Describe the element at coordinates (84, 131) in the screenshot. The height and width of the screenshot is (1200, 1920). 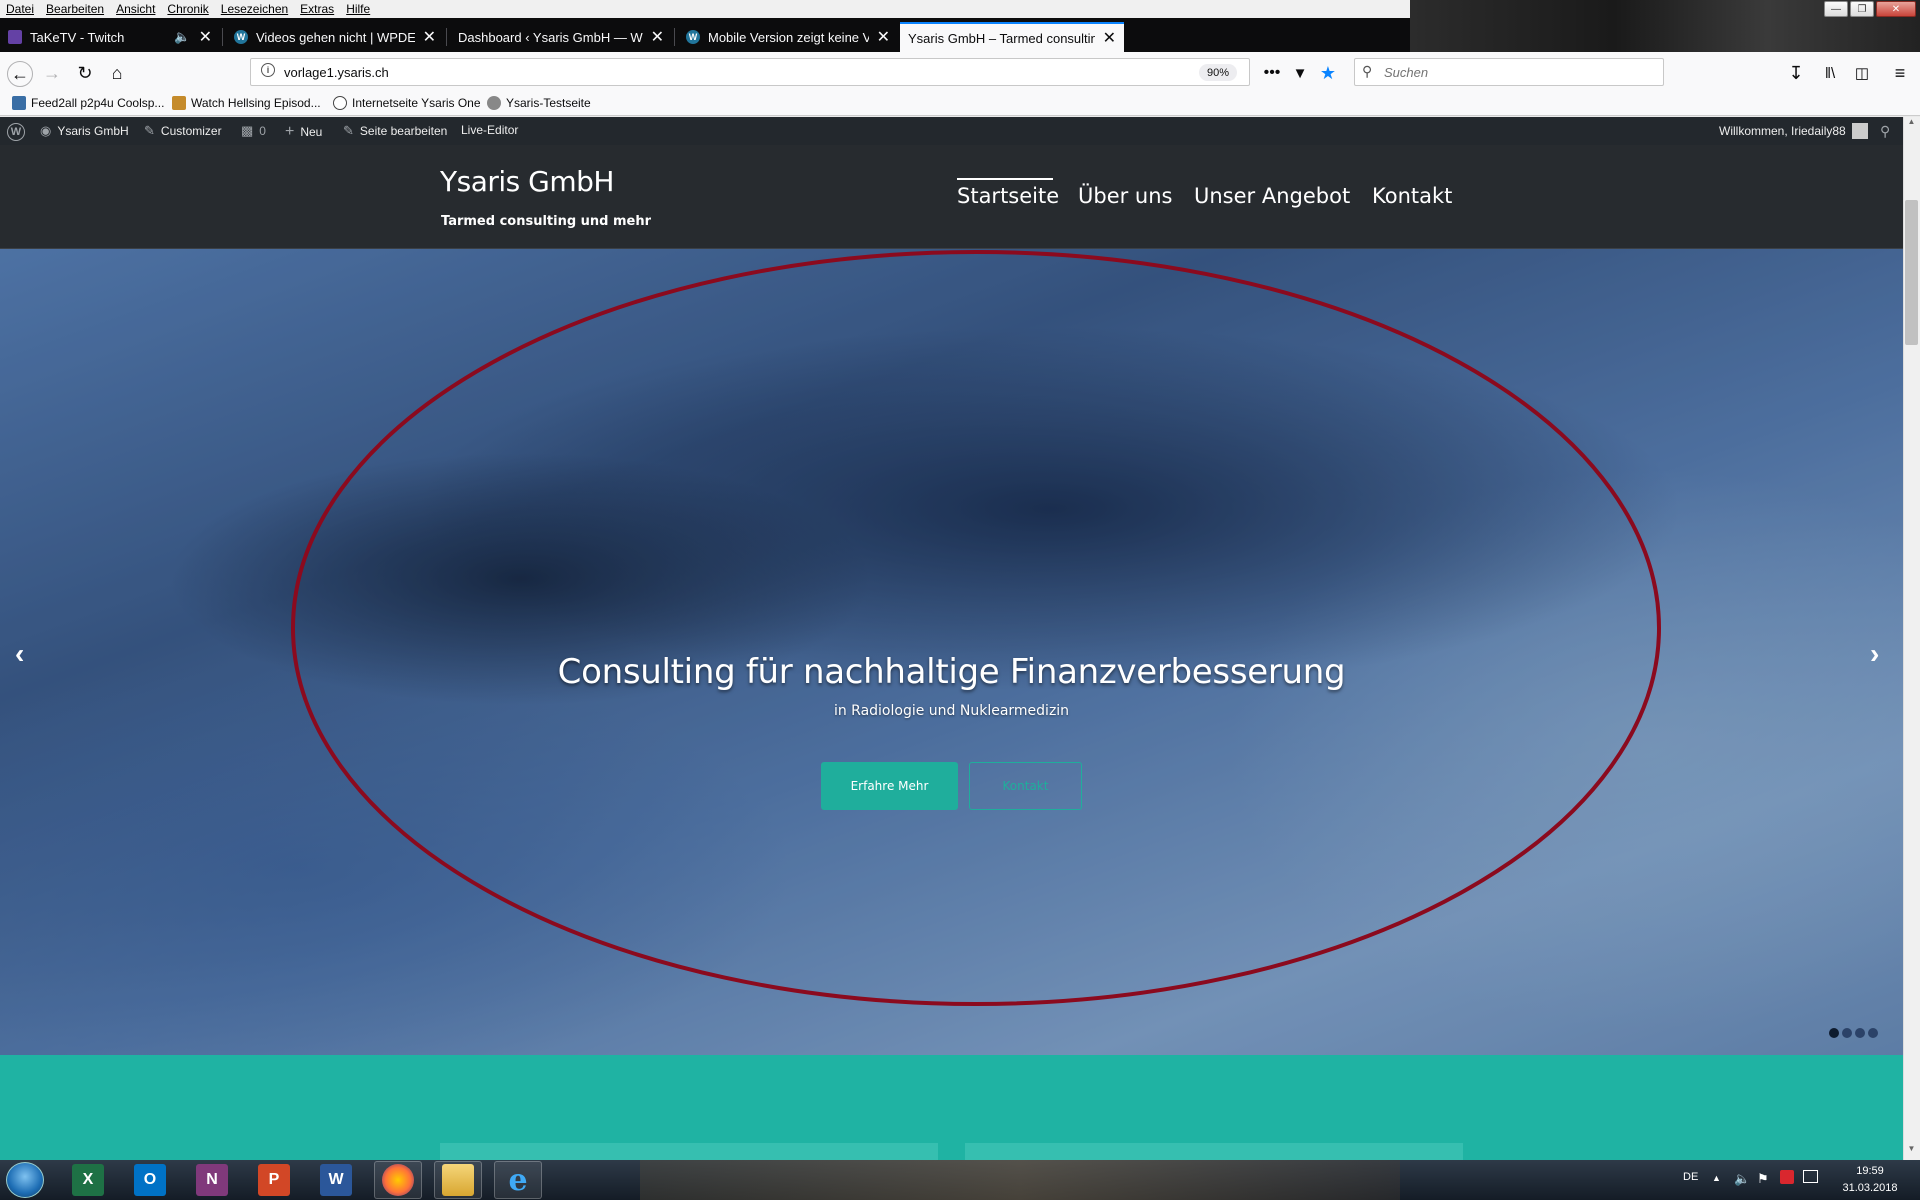
I see `wp-site-link: ◉ Ysaris GmbH` at that location.